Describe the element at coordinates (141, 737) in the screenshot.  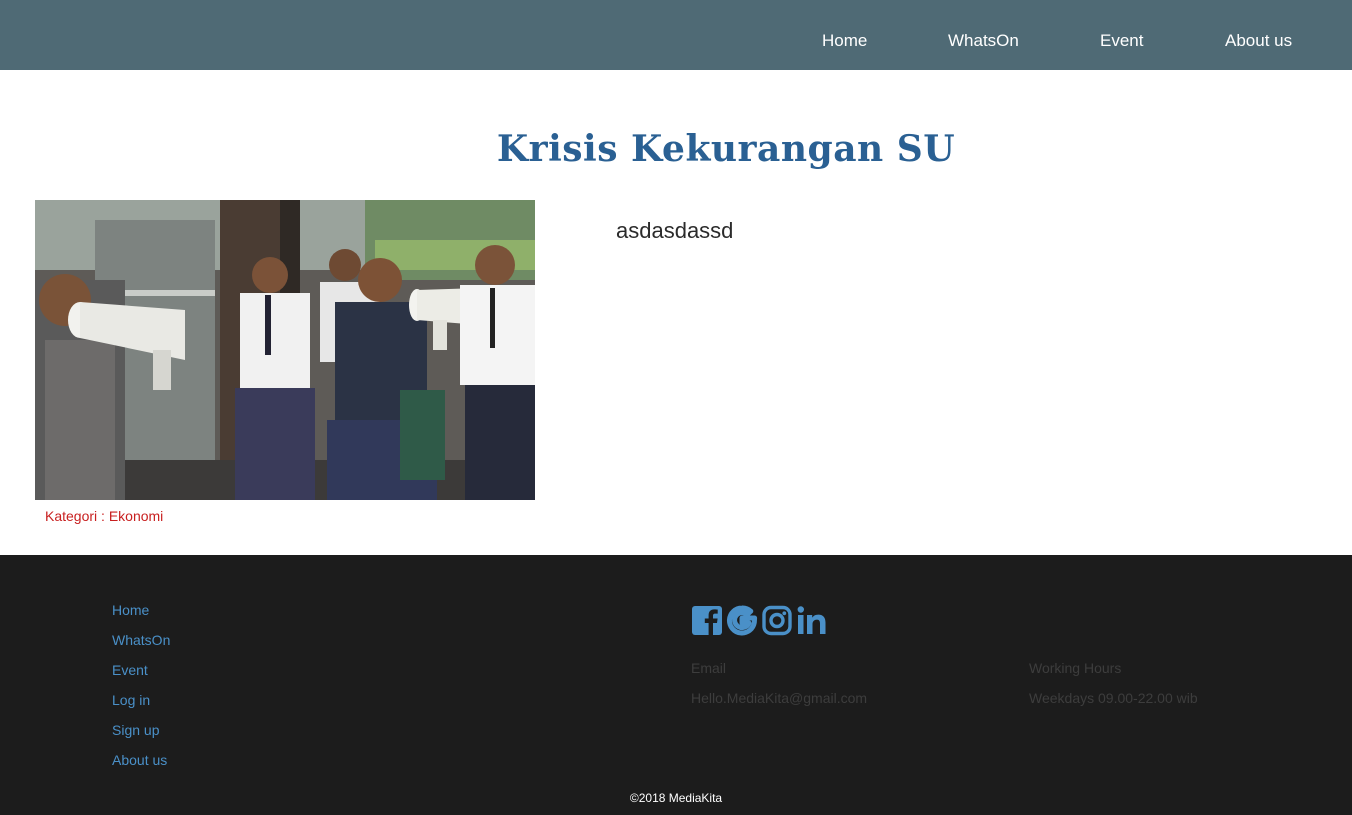
I see `footer-link-signup: Sign up` at that location.